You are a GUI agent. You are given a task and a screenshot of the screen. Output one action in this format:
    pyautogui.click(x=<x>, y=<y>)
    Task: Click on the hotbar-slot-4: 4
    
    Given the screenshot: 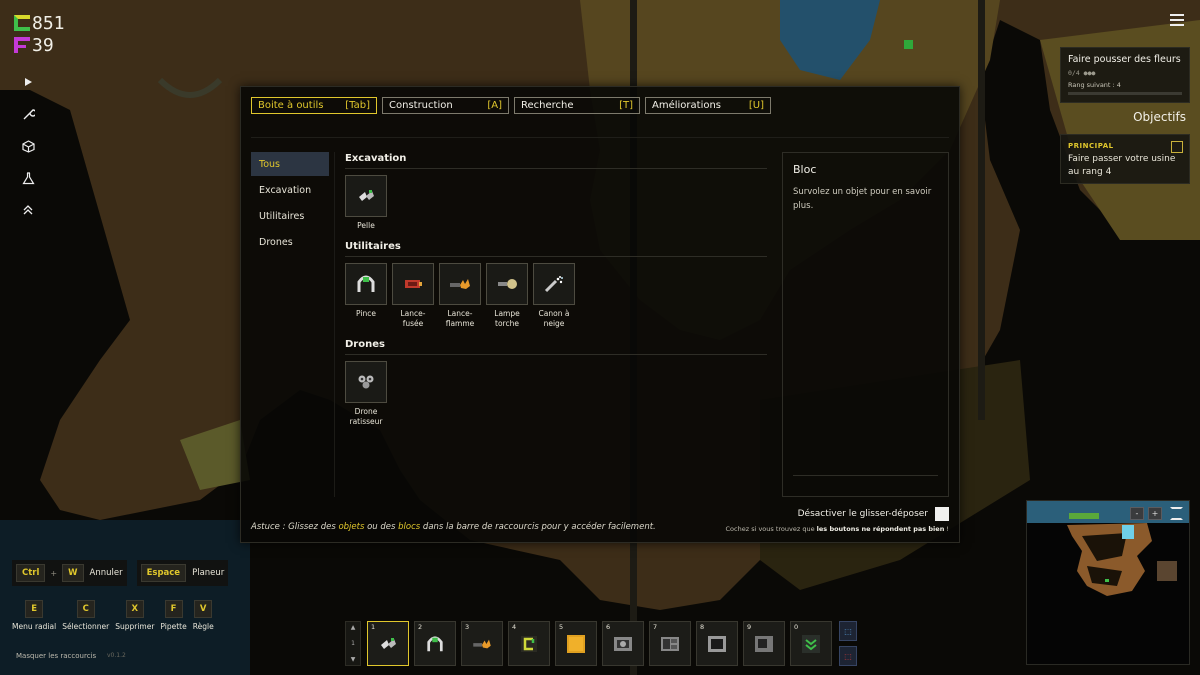 What is the action you would take?
    pyautogui.click(x=529, y=643)
    